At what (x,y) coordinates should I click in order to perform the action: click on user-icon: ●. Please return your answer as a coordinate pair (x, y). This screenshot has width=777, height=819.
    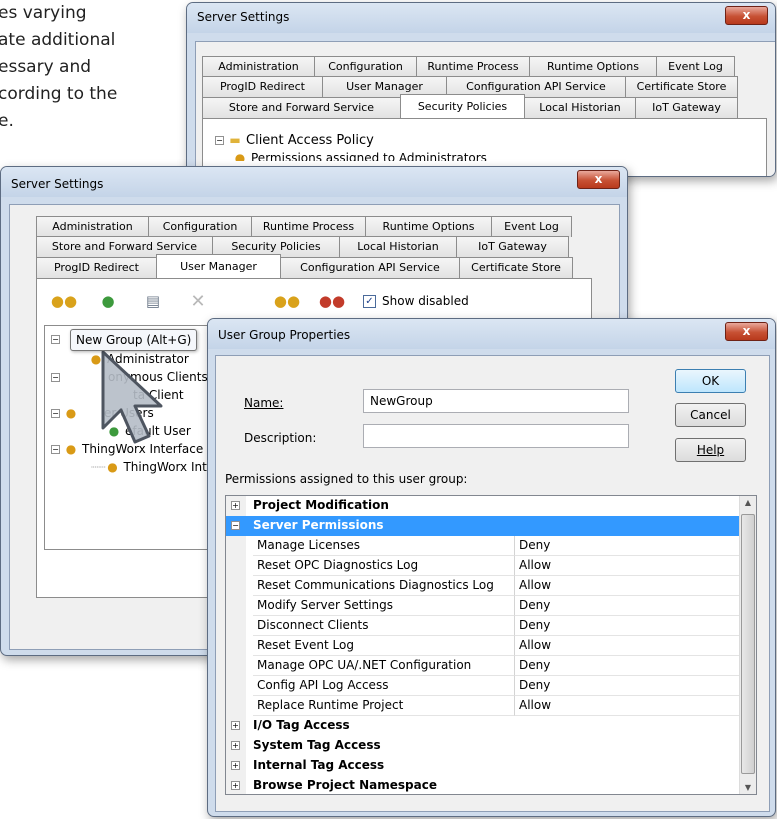
    Looking at the image, I should click on (112, 467).